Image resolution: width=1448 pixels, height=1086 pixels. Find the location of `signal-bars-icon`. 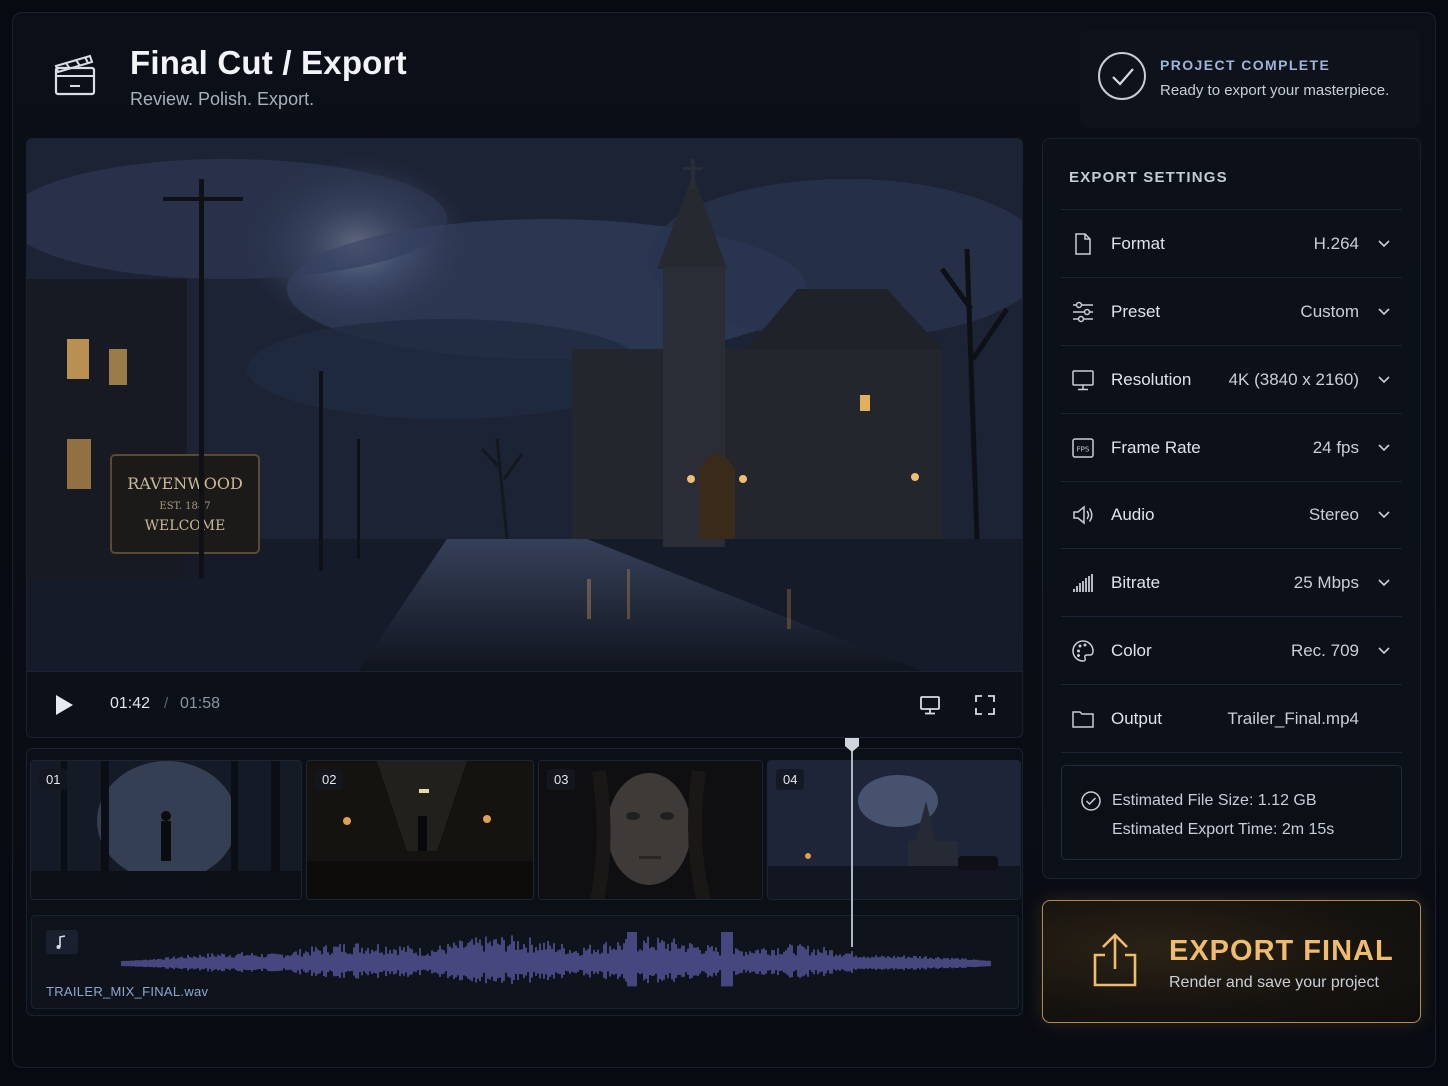

signal-bars-icon is located at coordinates (1083, 583).